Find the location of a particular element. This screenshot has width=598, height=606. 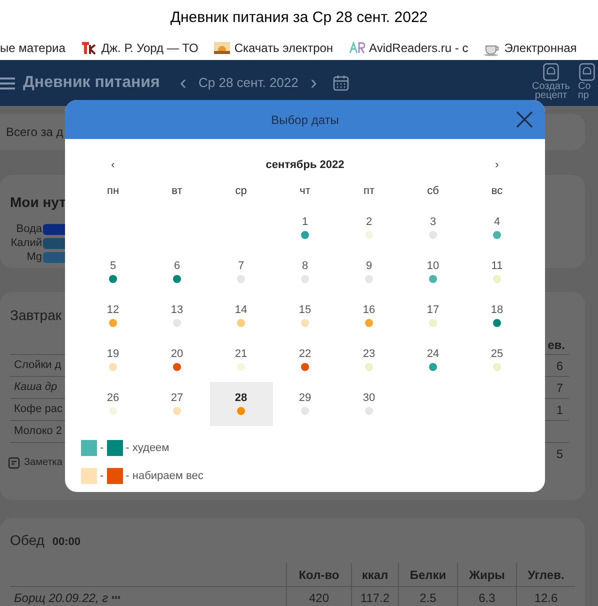

create-button: Со пр is located at coordinates (588, 81).